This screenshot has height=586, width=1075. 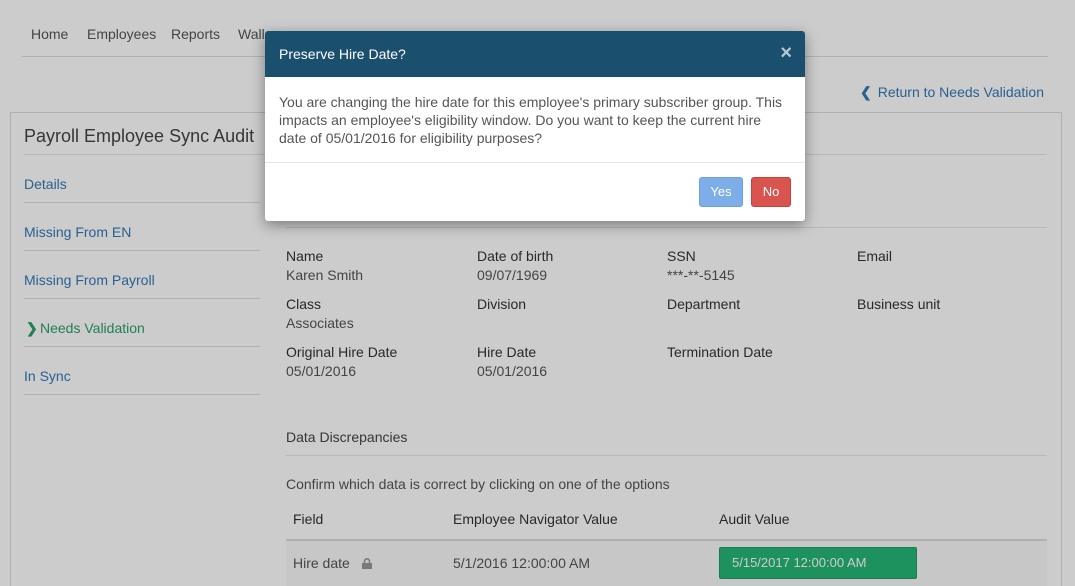 I want to click on modal-header: Preserve Hire Date? ×, so click(x=535, y=54).